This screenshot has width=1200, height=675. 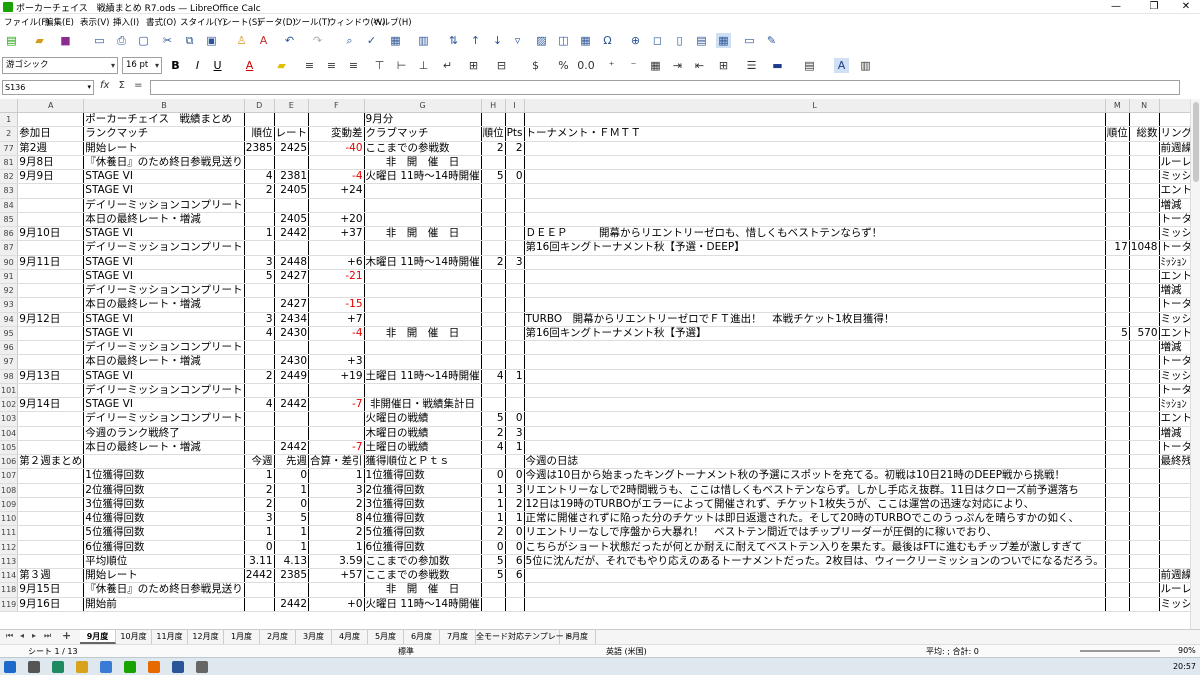 I want to click on cell: 4, so click(x=259, y=177).